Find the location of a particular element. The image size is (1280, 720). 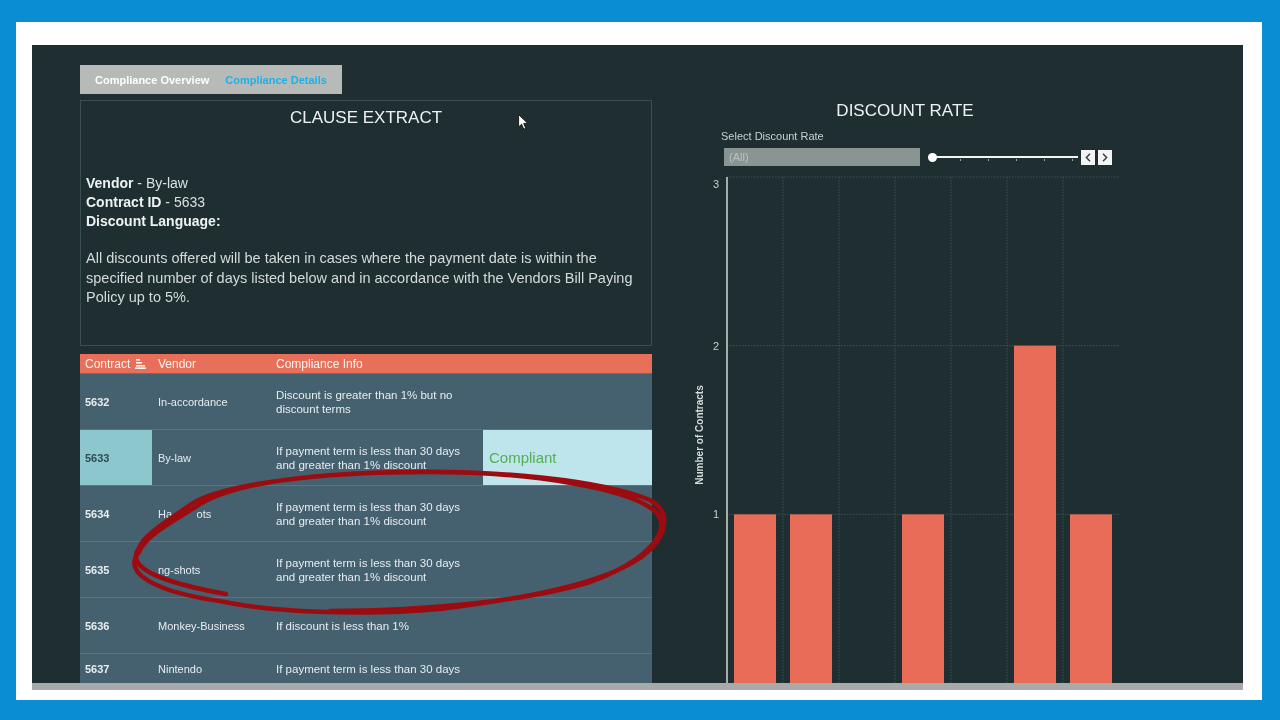

chevron-right-icon is located at coordinates (1105, 157).